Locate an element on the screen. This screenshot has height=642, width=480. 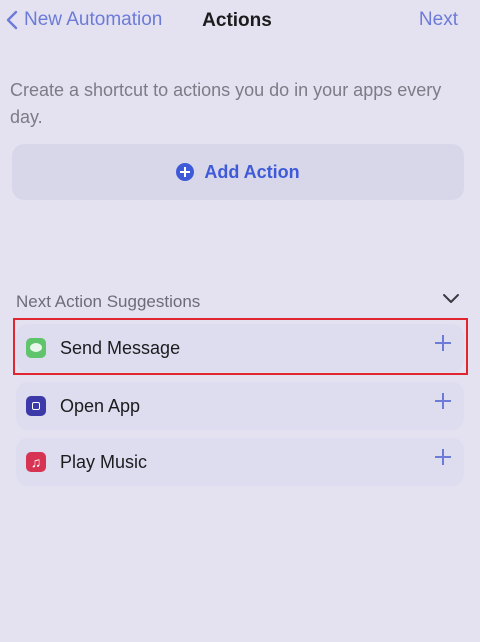
open-app-icon is located at coordinates (36, 406).